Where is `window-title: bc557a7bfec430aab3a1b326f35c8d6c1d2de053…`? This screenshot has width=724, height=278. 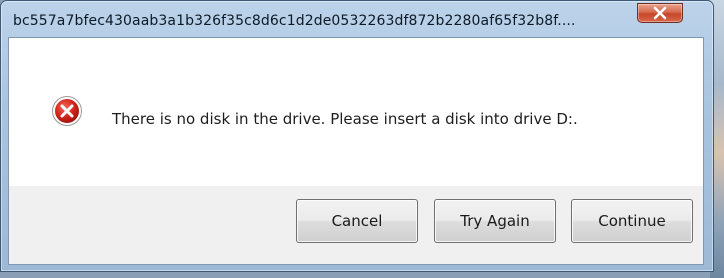 window-title: bc557a7bfec430aab3a1b326f35c8d6c1d2de053… is located at coordinates (294, 21).